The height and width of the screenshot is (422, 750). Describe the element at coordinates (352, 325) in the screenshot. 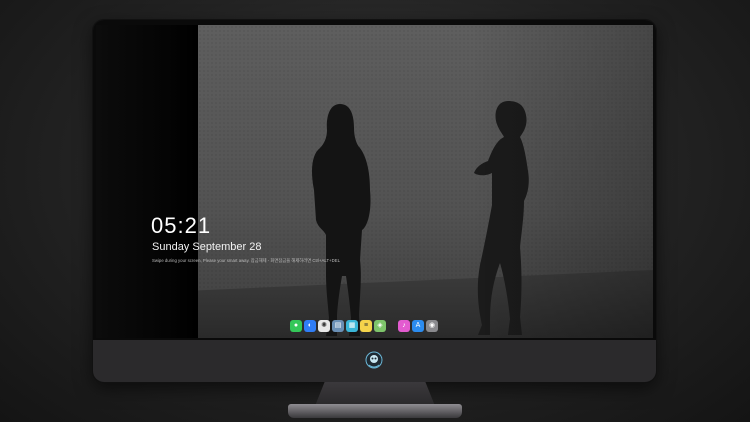

I see `claquette-icon: ▦` at that location.